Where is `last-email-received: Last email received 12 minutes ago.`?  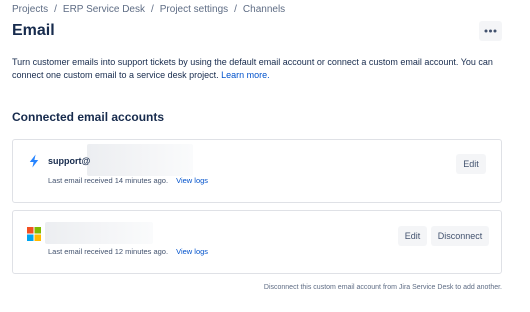
last-email-received: Last email received 12 minutes ago. is located at coordinates (108, 251).